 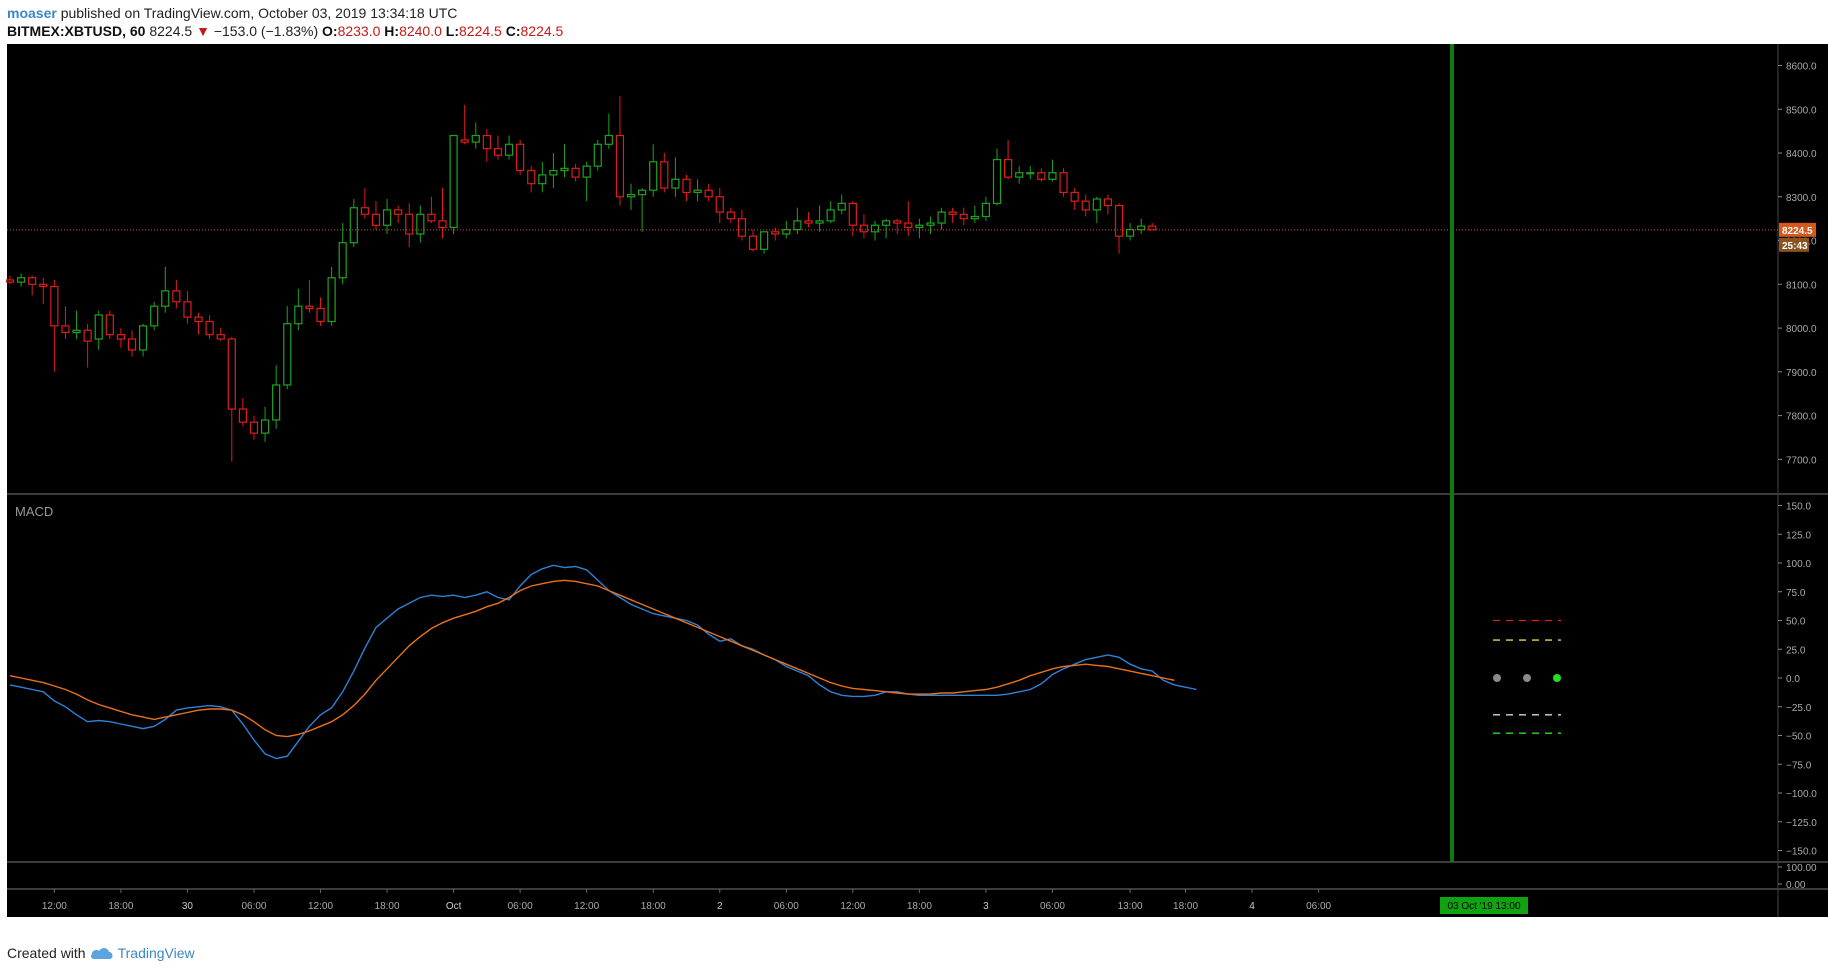 What do you see at coordinates (46, 953) in the screenshot?
I see `created-with-text: Created with` at bounding box center [46, 953].